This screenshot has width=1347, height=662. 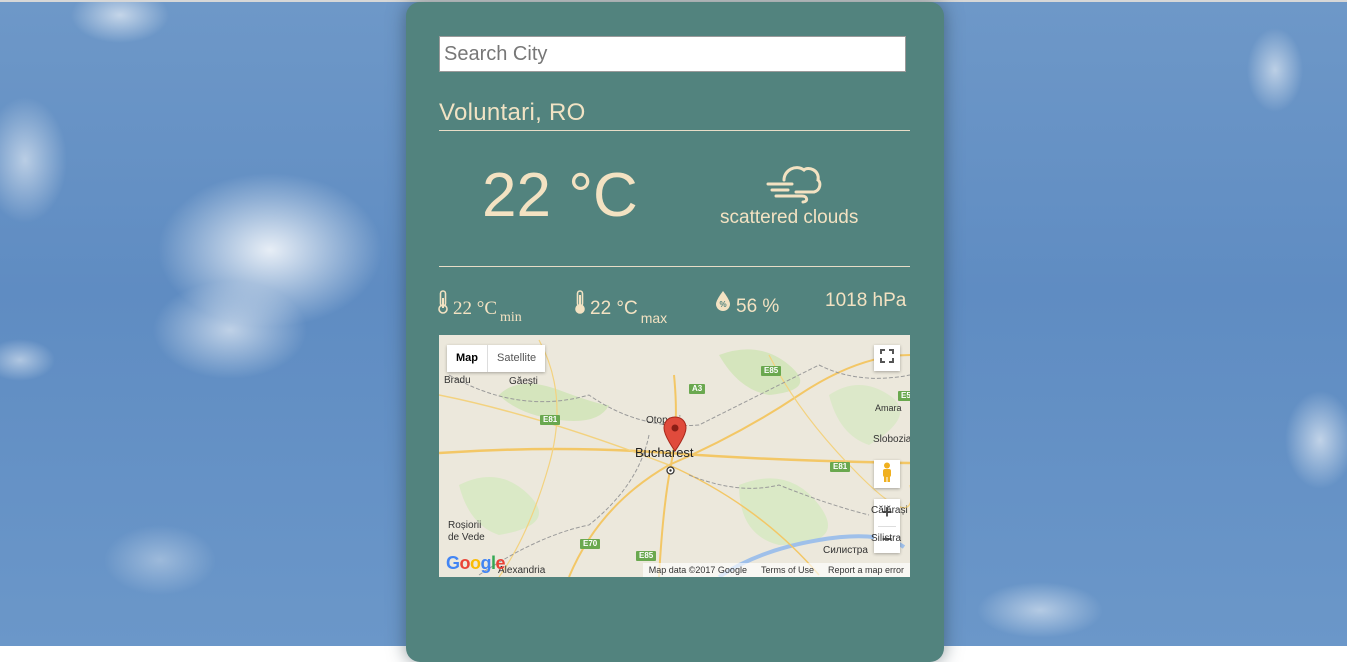 What do you see at coordinates (511, 317) in the screenshot?
I see `min-label: min` at bounding box center [511, 317].